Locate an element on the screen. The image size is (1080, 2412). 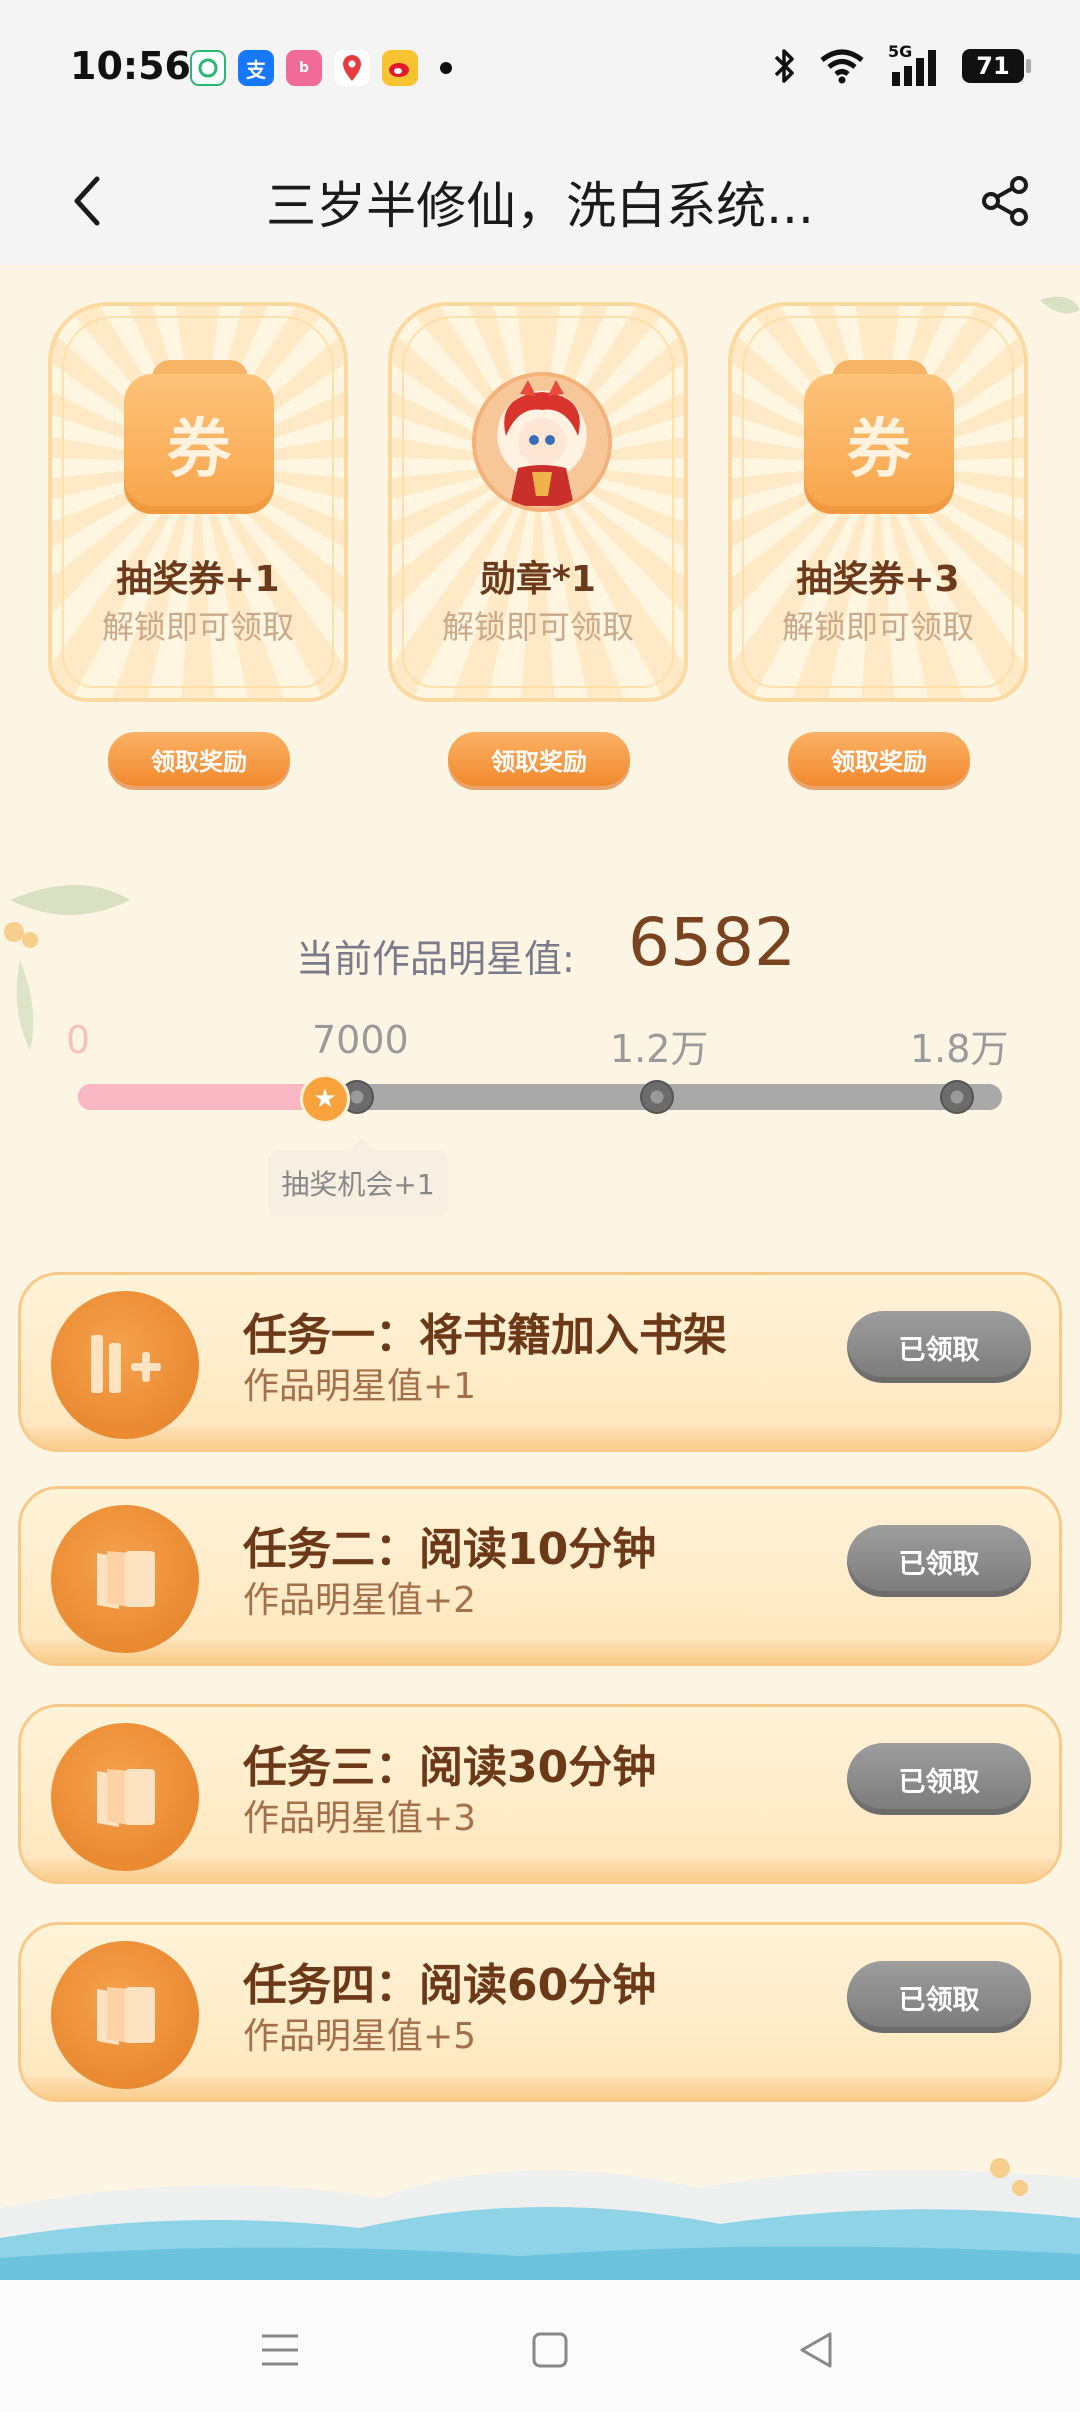
battery-indicator: 71 is located at coordinates (996, 66).